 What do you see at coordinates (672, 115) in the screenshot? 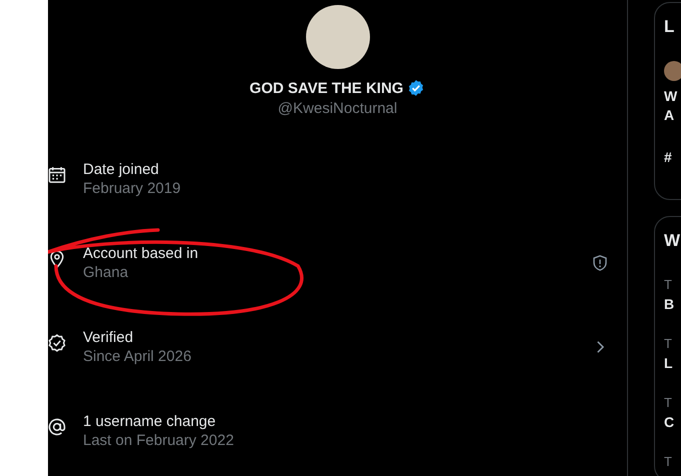
I see `post-text: A` at bounding box center [672, 115].